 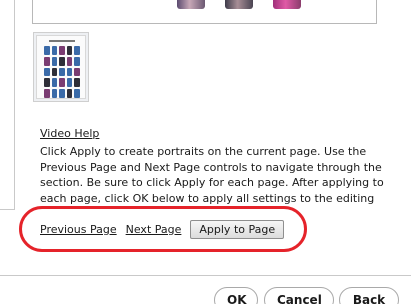 What do you see at coordinates (205, 275) in the screenshot?
I see `footer-divider` at bounding box center [205, 275].